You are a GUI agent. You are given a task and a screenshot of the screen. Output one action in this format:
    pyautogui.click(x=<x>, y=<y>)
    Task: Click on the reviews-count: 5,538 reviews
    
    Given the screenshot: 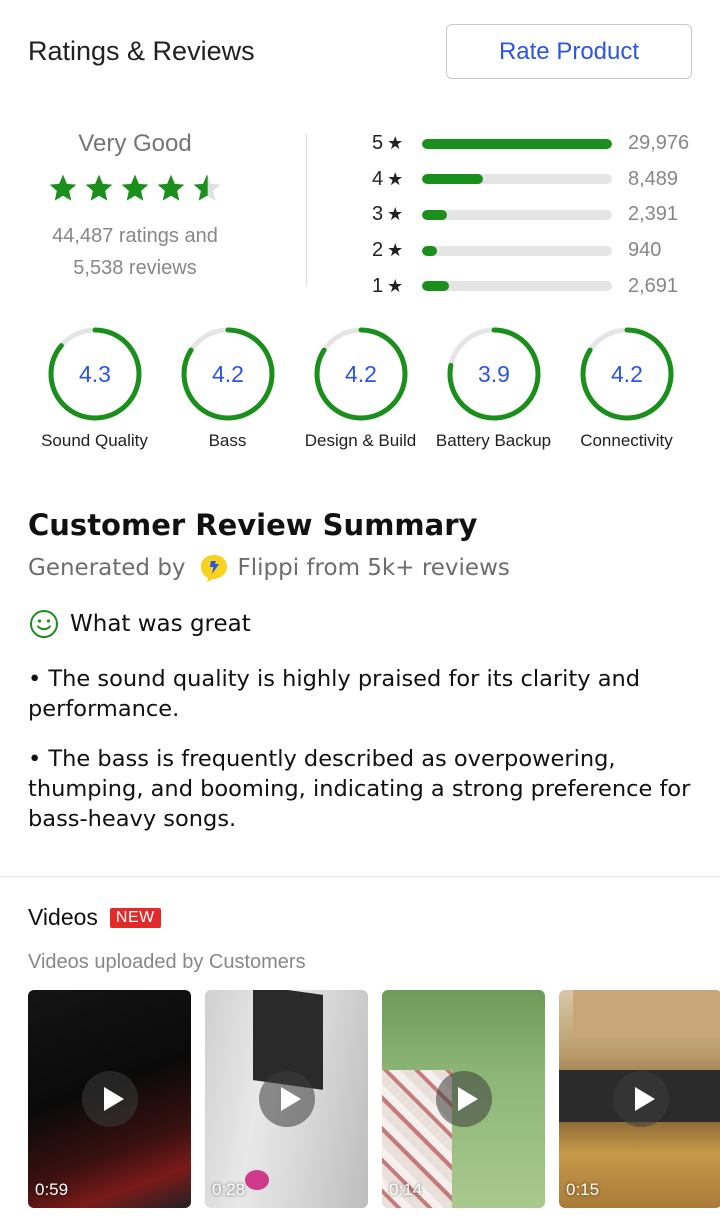 What is the action you would take?
    pyautogui.click(x=135, y=268)
    